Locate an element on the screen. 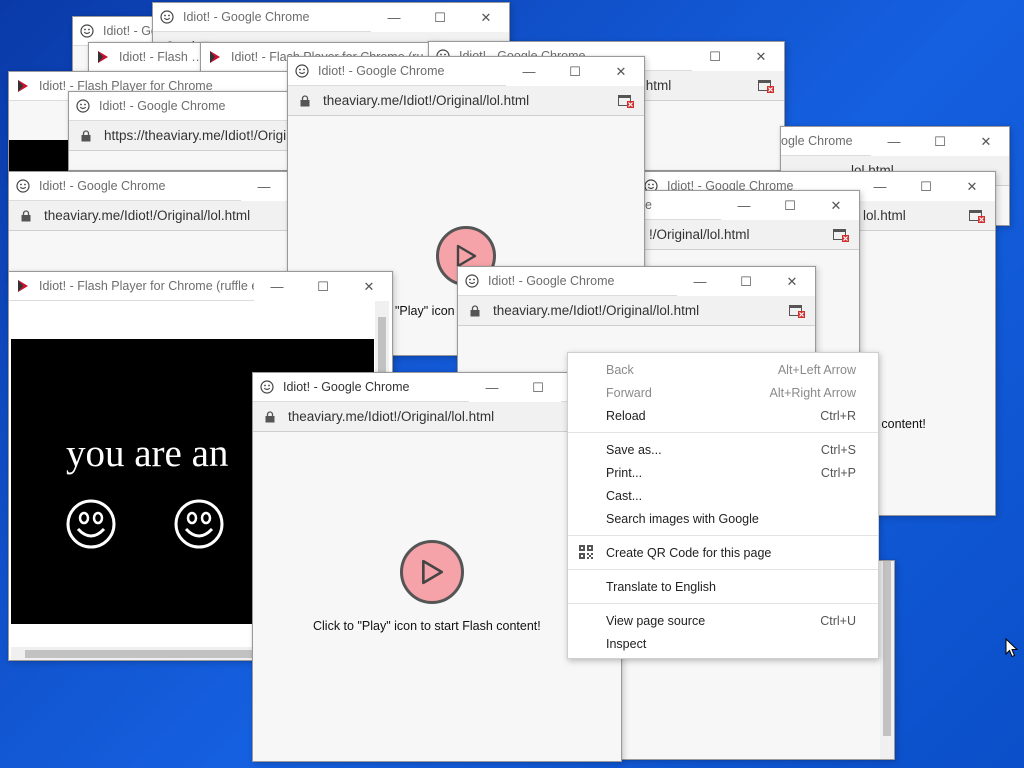 This screenshot has height=768, width=1024. flash-message: "Play" icon is located at coordinates (425, 311).